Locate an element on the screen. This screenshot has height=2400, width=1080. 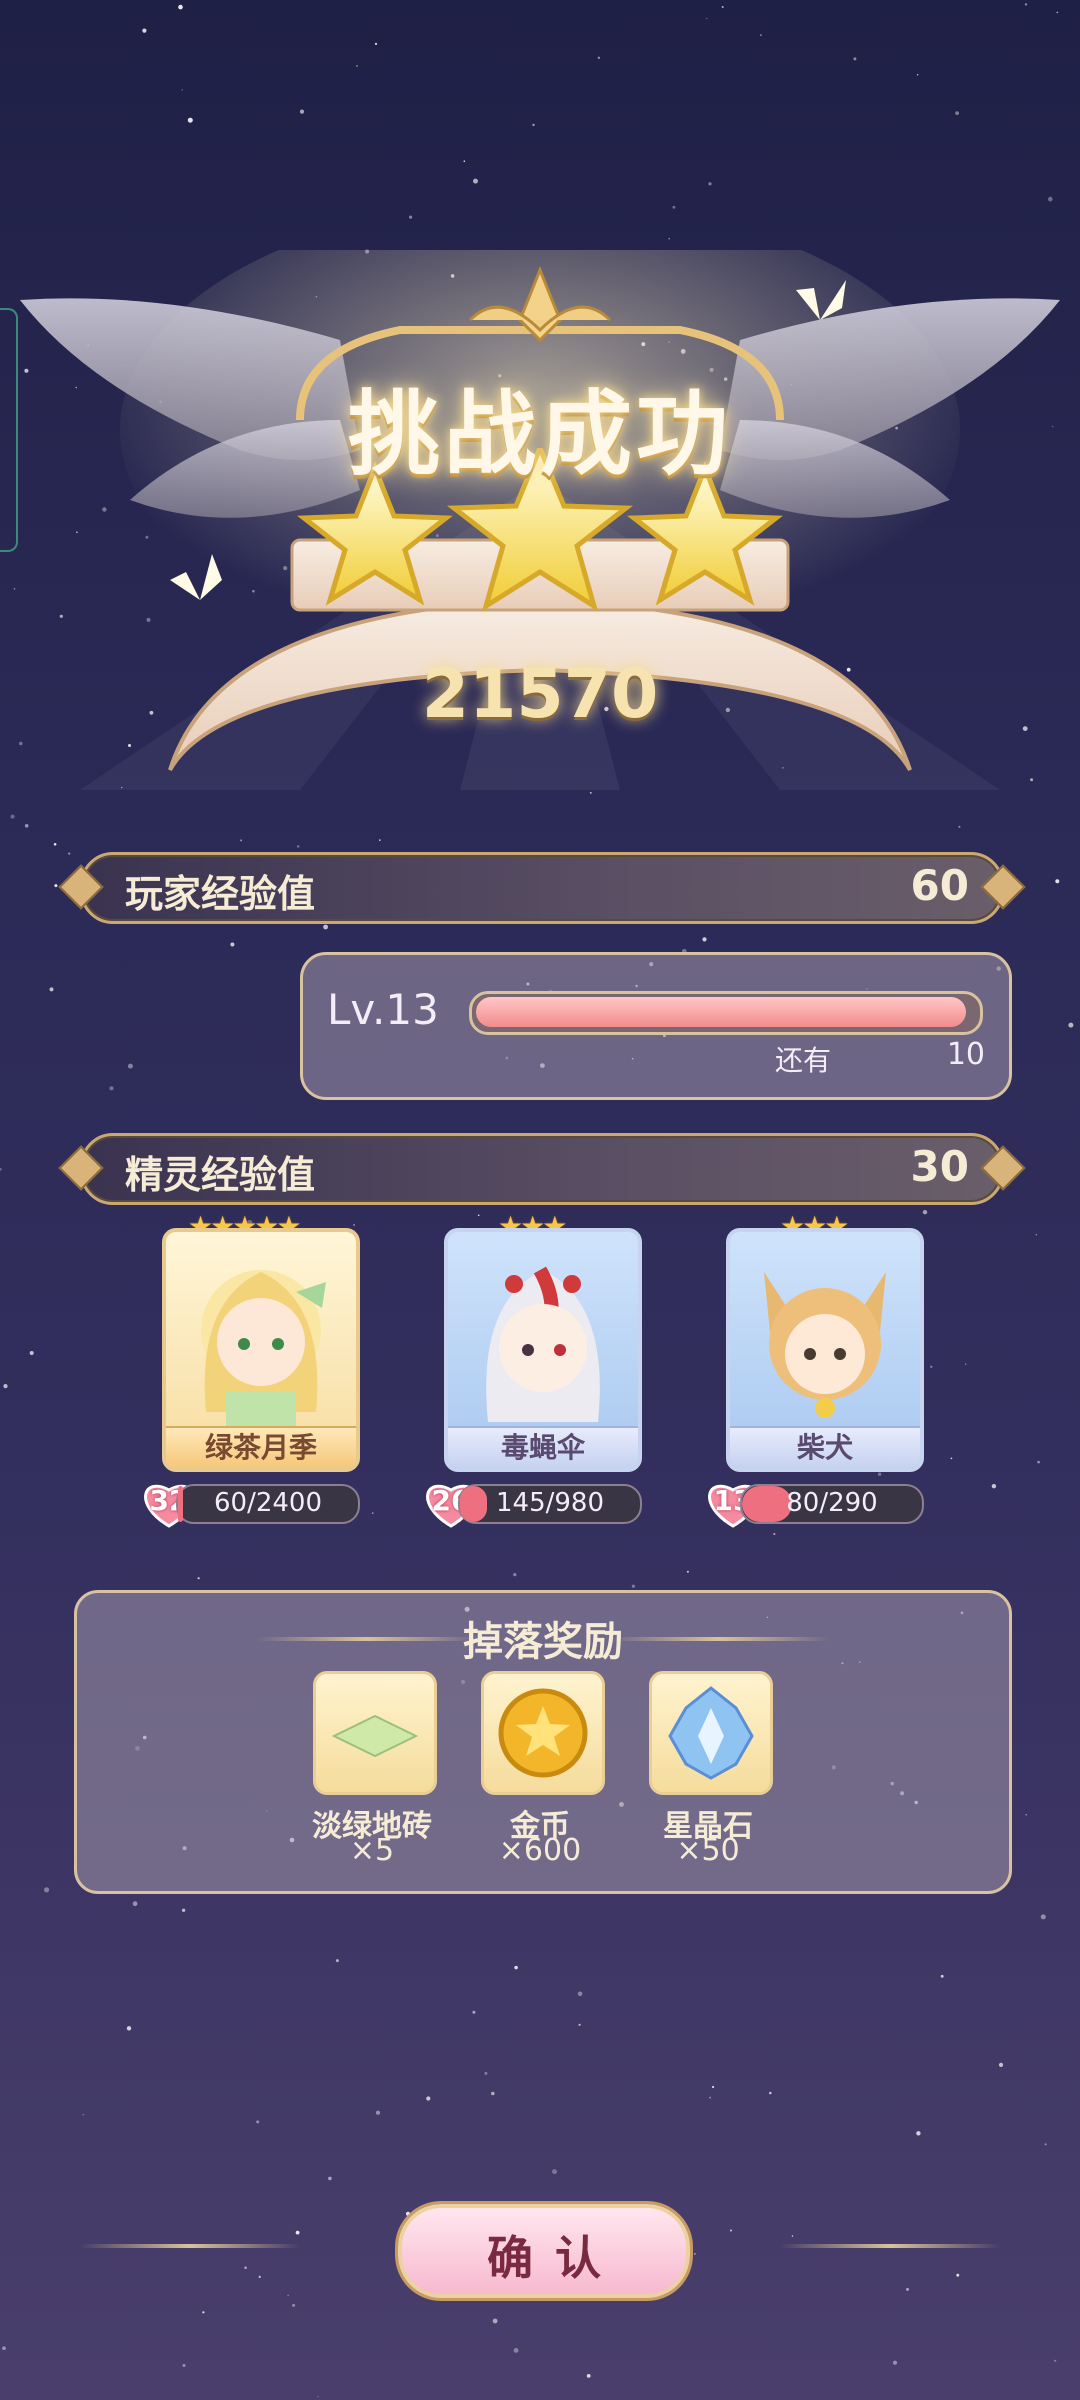
player-exp-value: 60 is located at coordinates (939, 885).